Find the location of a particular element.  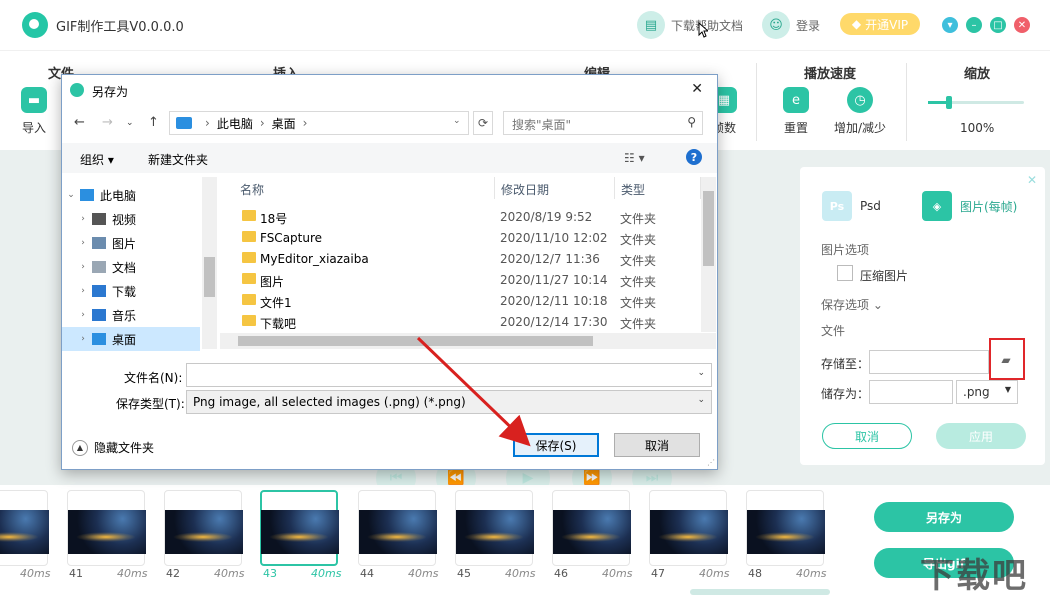

filename-input: ⌄ is located at coordinates (449, 375).